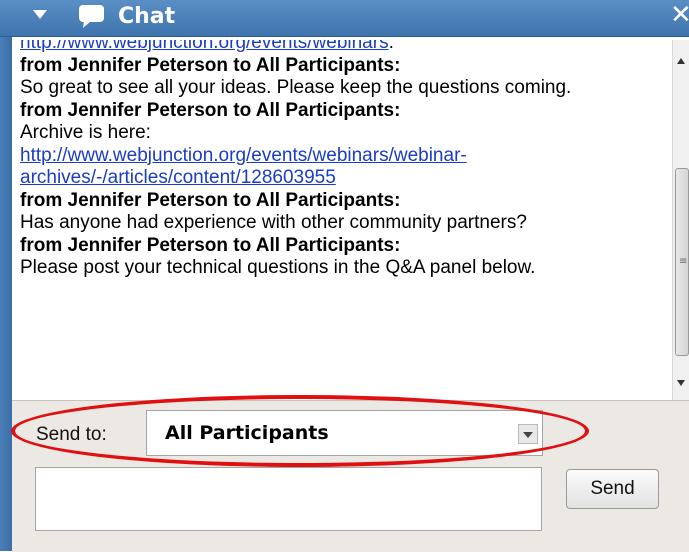 The width and height of the screenshot is (689, 552). Describe the element at coordinates (40, 14) in the screenshot. I see `collapse-icon` at that location.